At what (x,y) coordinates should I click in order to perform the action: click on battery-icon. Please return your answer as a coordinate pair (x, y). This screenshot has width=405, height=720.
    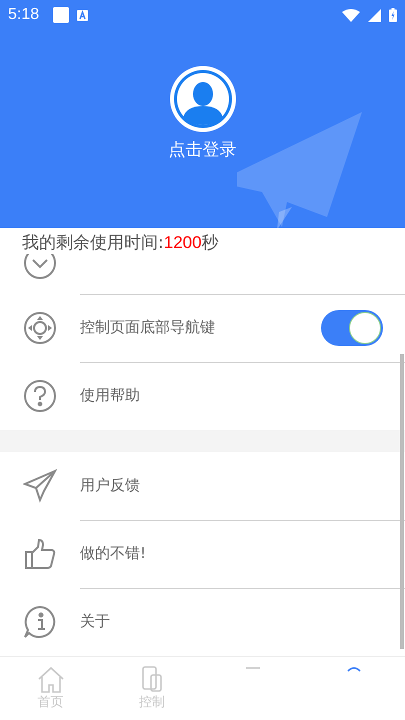
    Looking at the image, I should click on (393, 15).